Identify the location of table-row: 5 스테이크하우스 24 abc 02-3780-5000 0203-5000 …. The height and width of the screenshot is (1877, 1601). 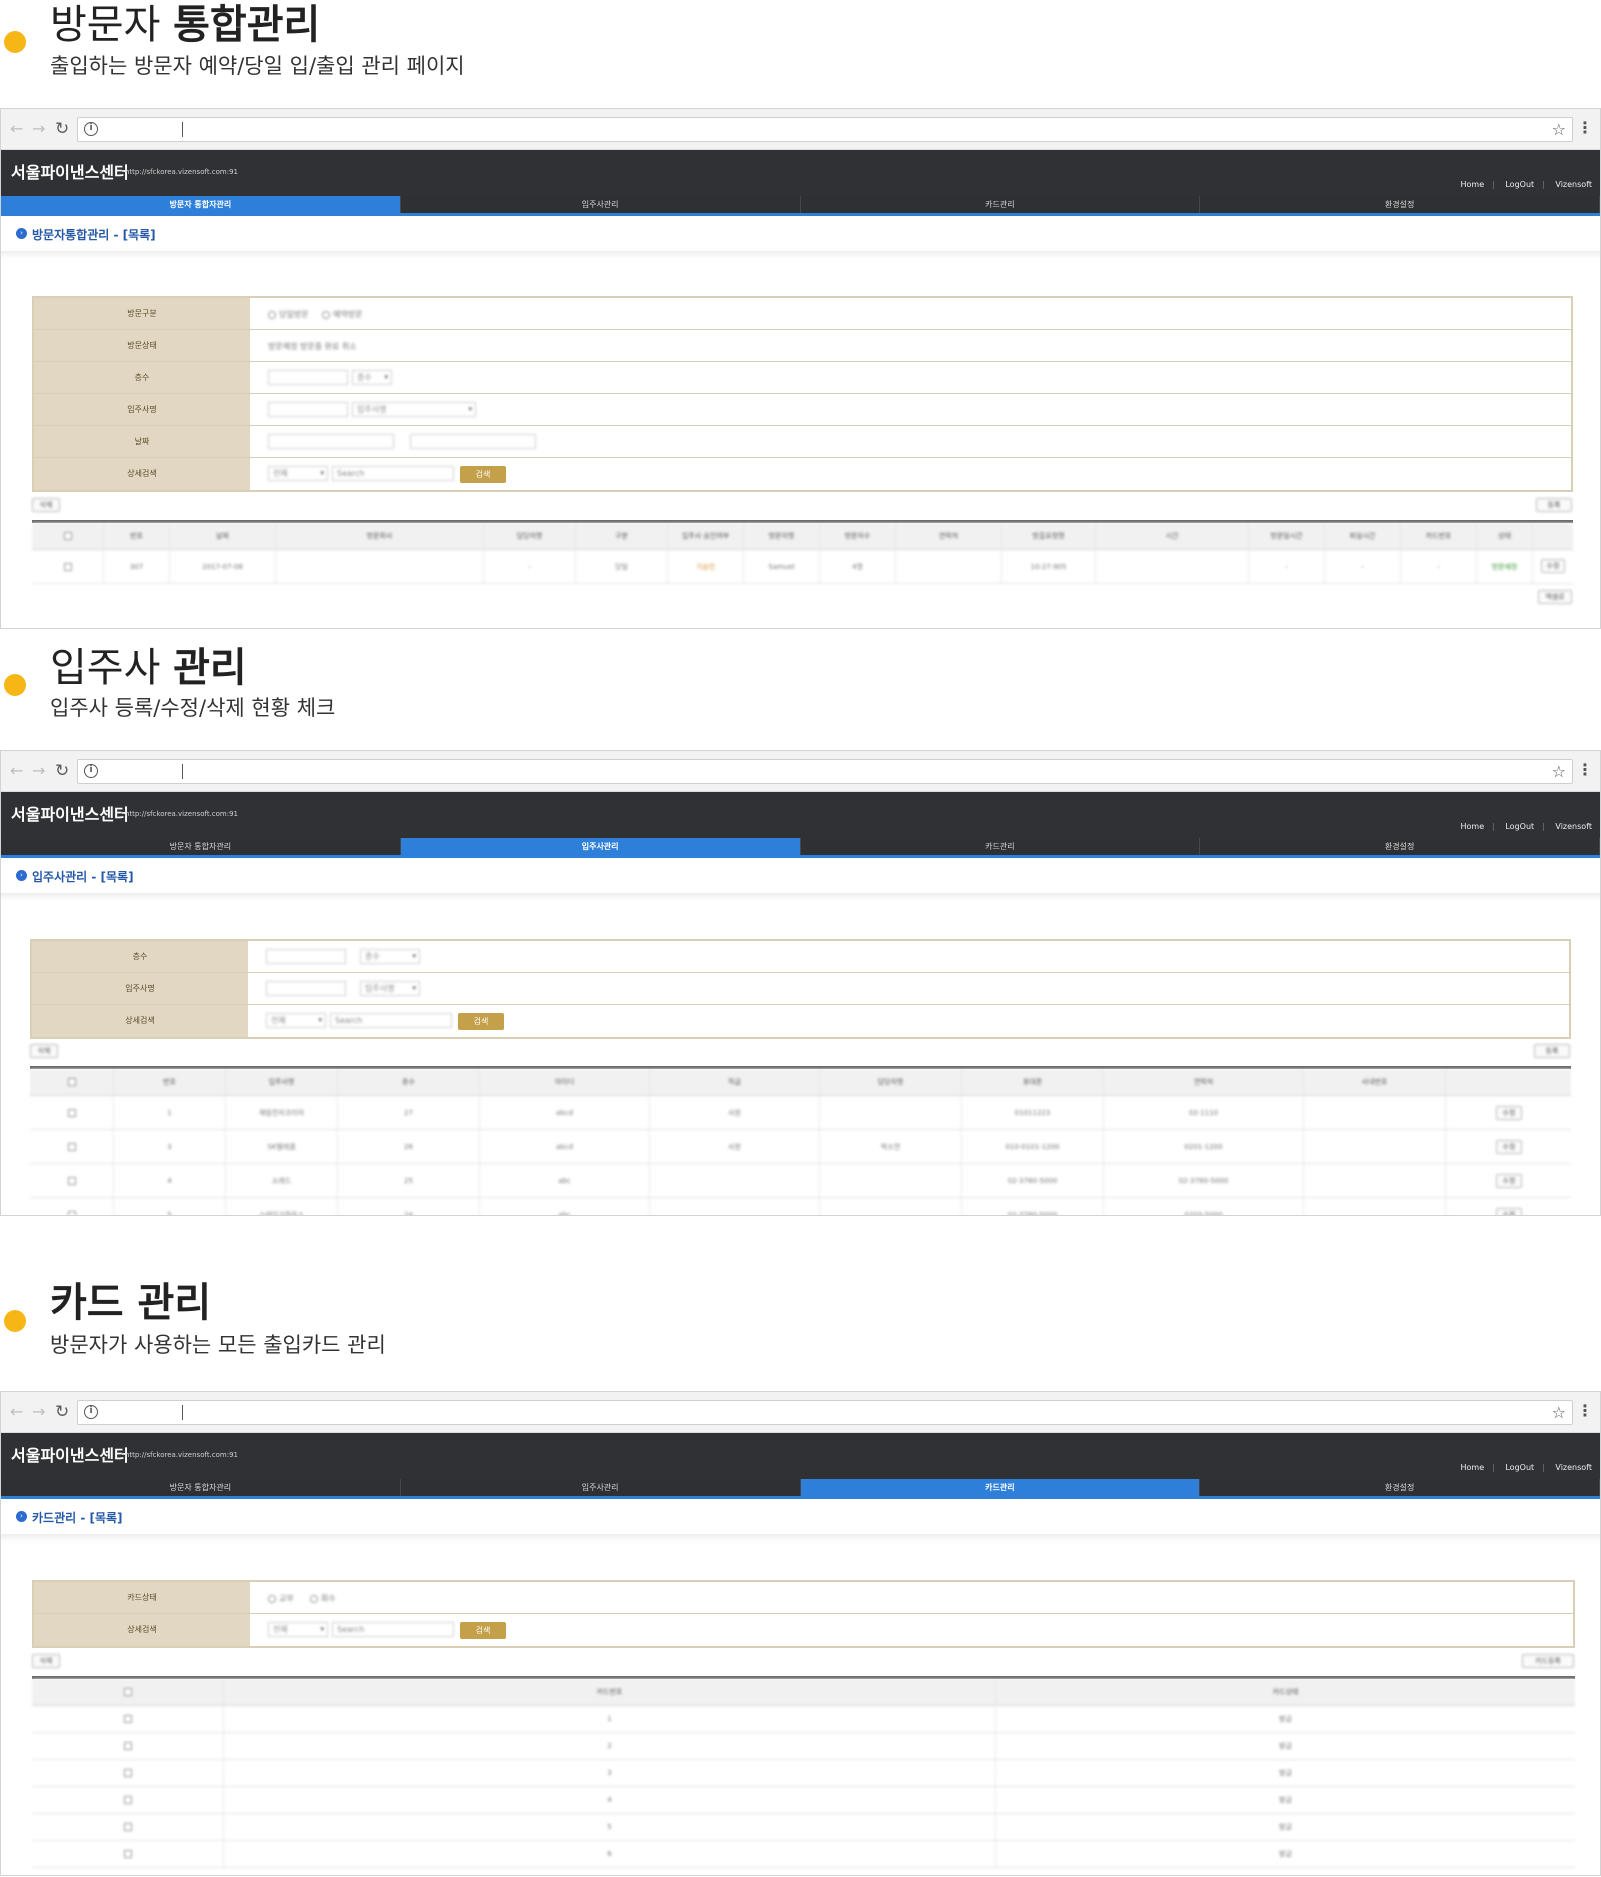
(800, 1206).